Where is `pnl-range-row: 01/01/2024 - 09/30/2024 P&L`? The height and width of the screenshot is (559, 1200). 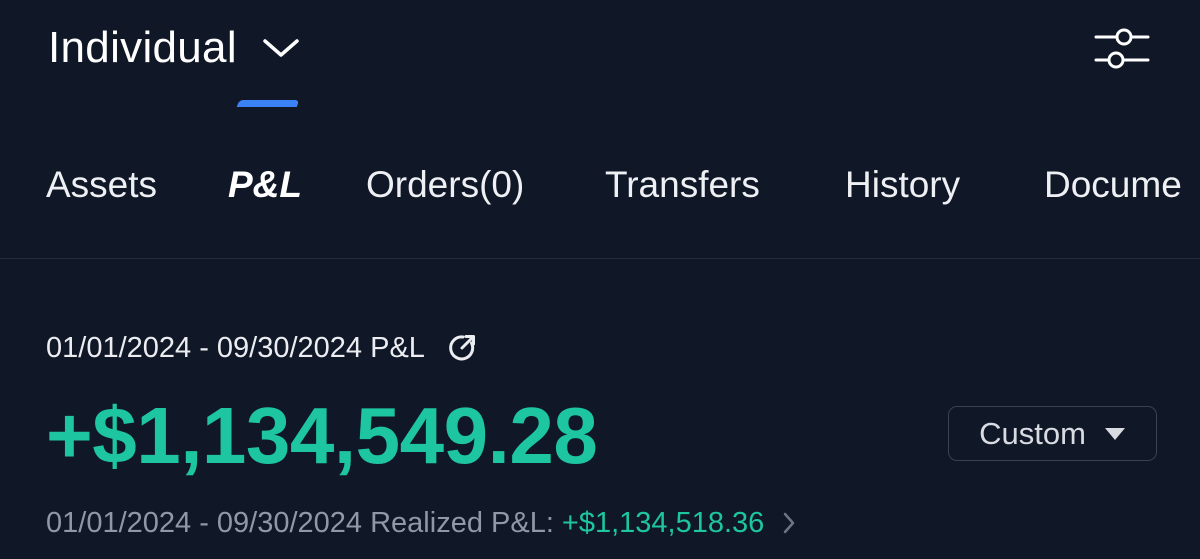
pnl-range-row: 01/01/2024 - 09/30/2024 P&L is located at coordinates (262, 348).